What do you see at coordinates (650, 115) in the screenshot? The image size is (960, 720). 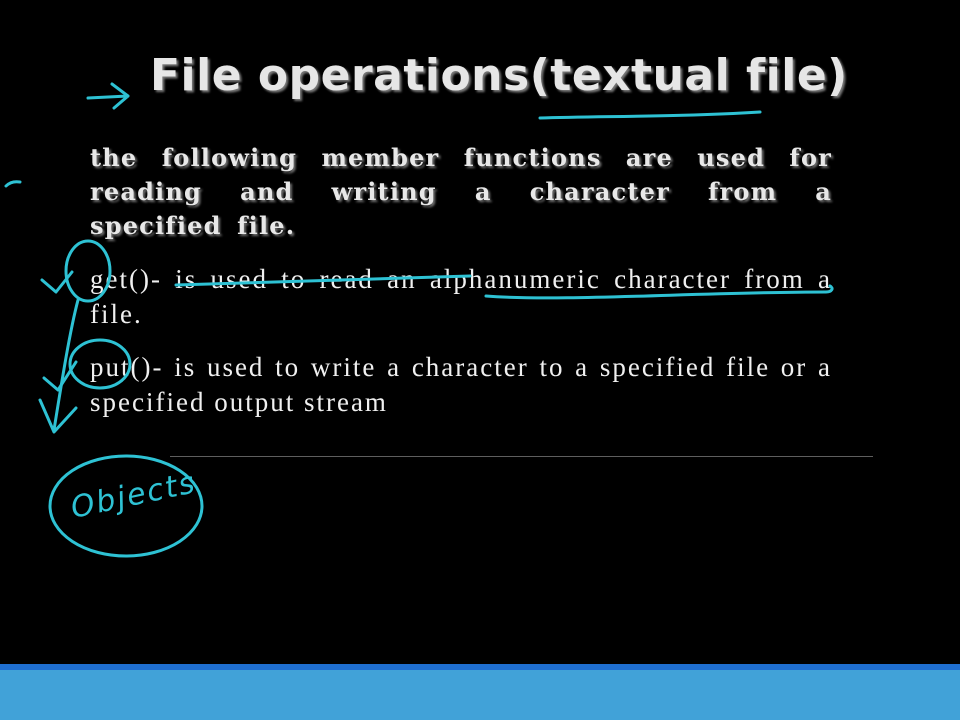 I see `title-underline-annotation` at bounding box center [650, 115].